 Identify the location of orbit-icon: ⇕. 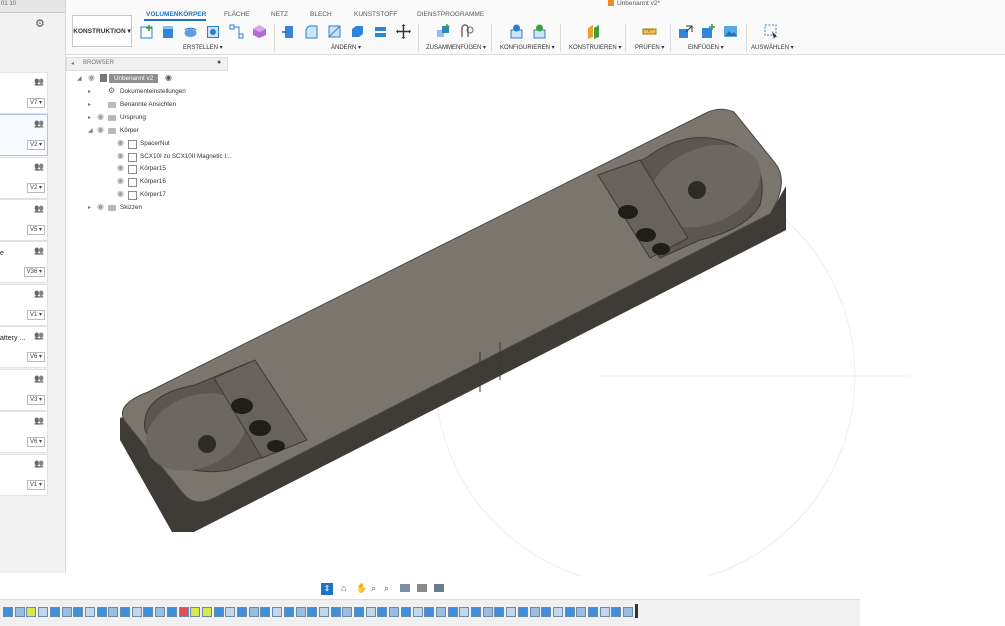
(327, 589).